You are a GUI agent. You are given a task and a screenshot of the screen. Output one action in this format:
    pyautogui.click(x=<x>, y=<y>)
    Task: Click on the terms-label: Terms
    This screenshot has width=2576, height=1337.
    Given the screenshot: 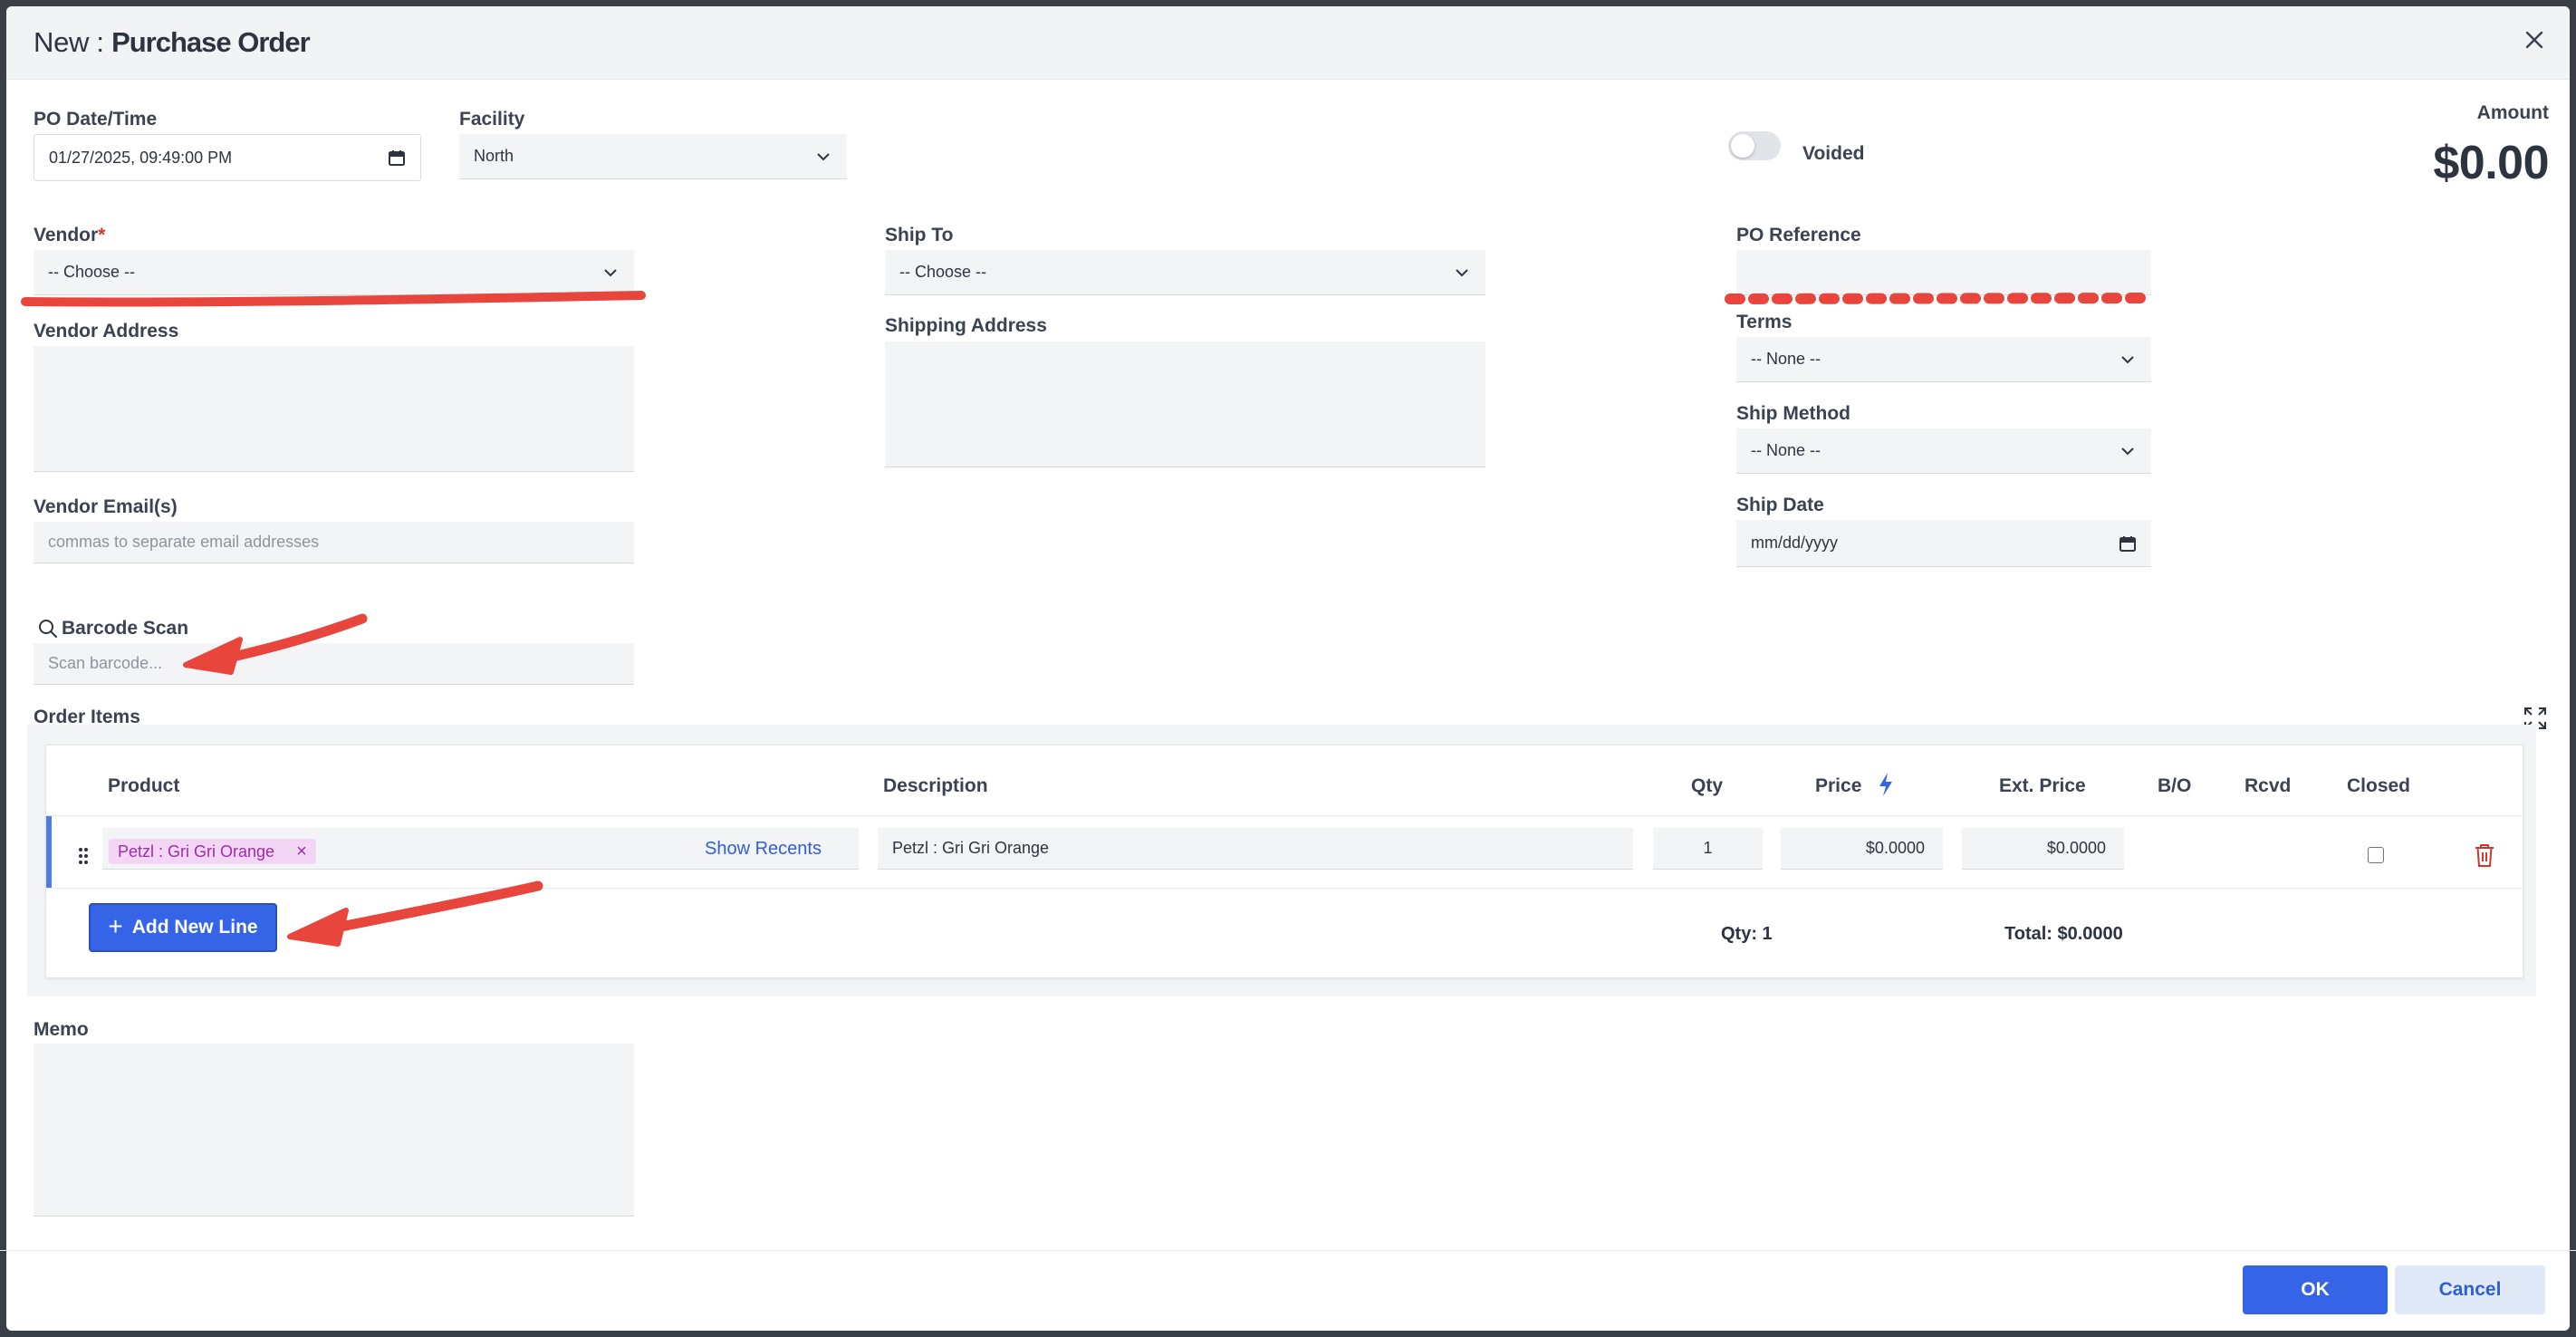 What is the action you would take?
    pyautogui.click(x=1764, y=322)
    